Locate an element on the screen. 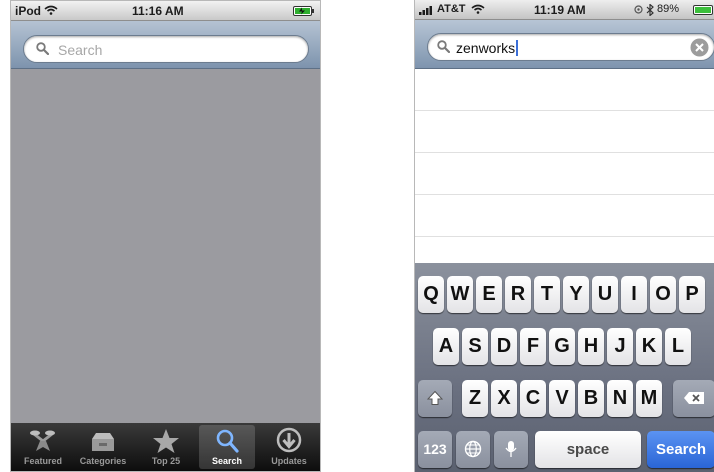  globe-key is located at coordinates (473, 449).